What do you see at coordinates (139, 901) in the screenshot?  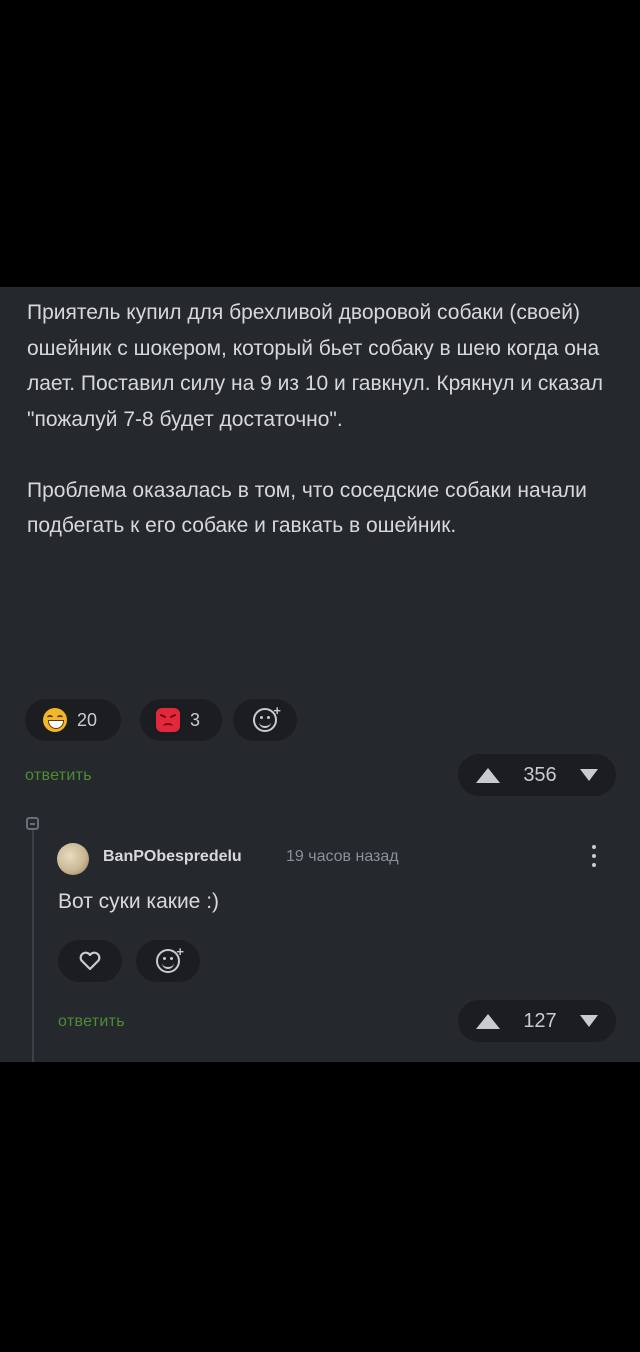 I see `comment-text: Вот суки какие :)` at bounding box center [139, 901].